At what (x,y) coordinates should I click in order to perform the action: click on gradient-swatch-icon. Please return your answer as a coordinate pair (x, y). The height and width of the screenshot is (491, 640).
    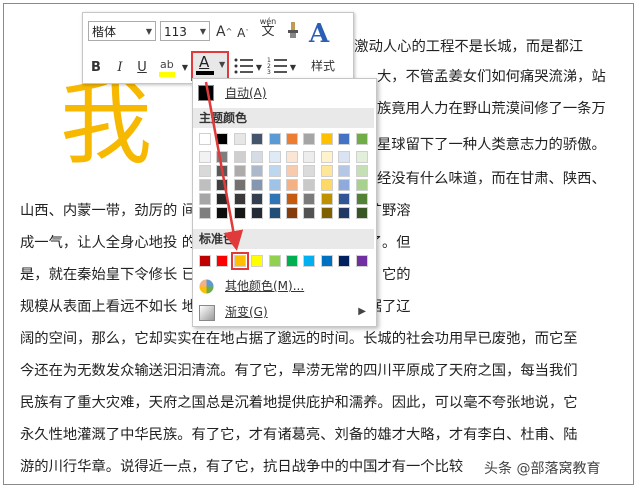
    Looking at the image, I should click on (207, 313).